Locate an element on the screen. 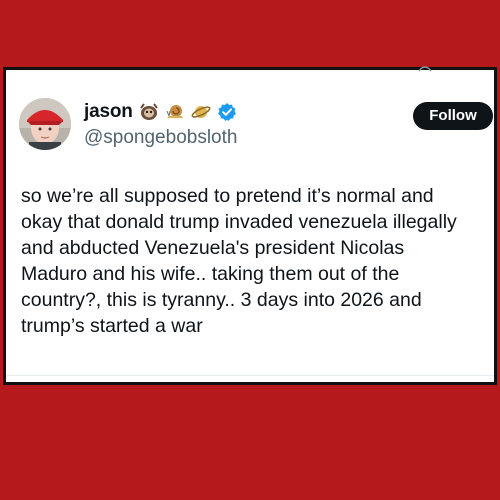 The width and height of the screenshot is (500, 500). name-row: jason is located at coordinates (160, 112).